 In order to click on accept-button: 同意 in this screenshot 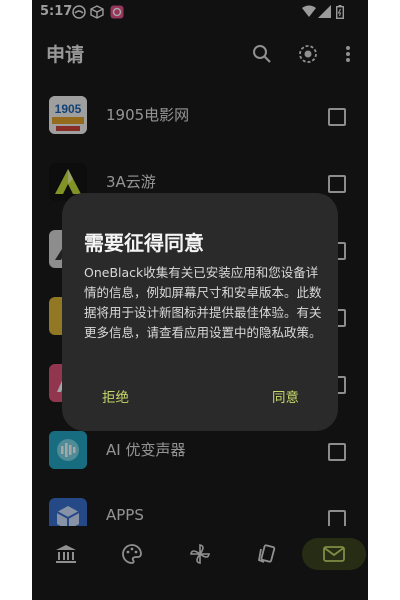, I will do `click(285, 396)`.